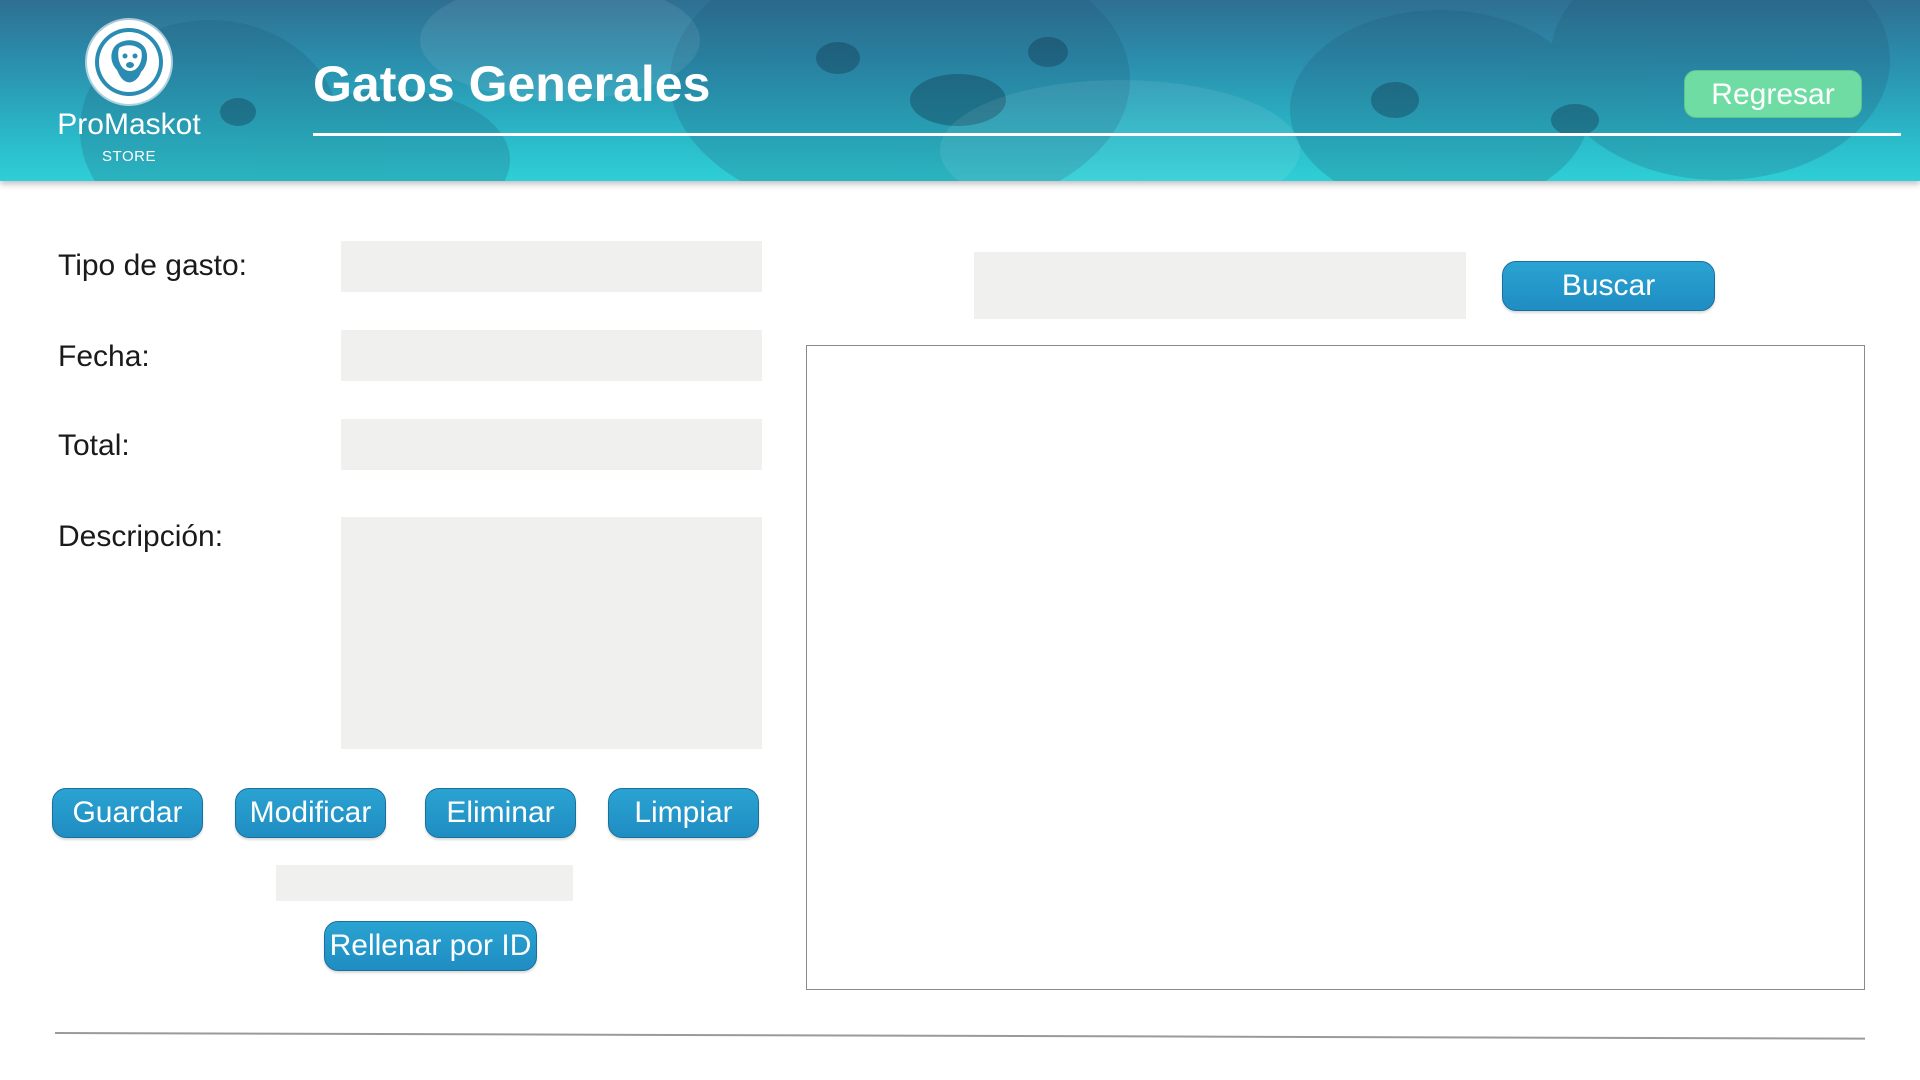  What do you see at coordinates (141, 536) in the screenshot?
I see `descripcion-label: Descripción:` at bounding box center [141, 536].